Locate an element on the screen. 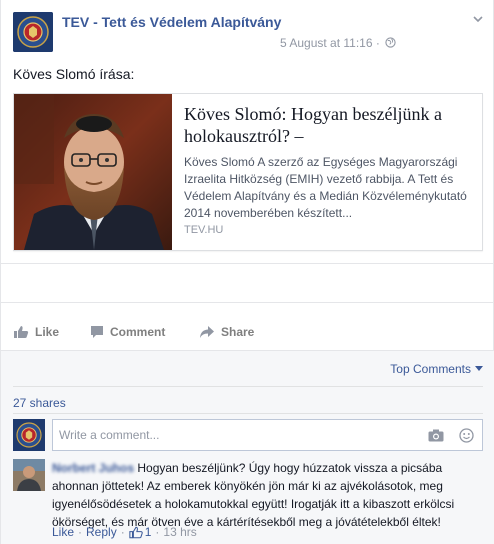  comment-like-link: Like is located at coordinates (63, 532).